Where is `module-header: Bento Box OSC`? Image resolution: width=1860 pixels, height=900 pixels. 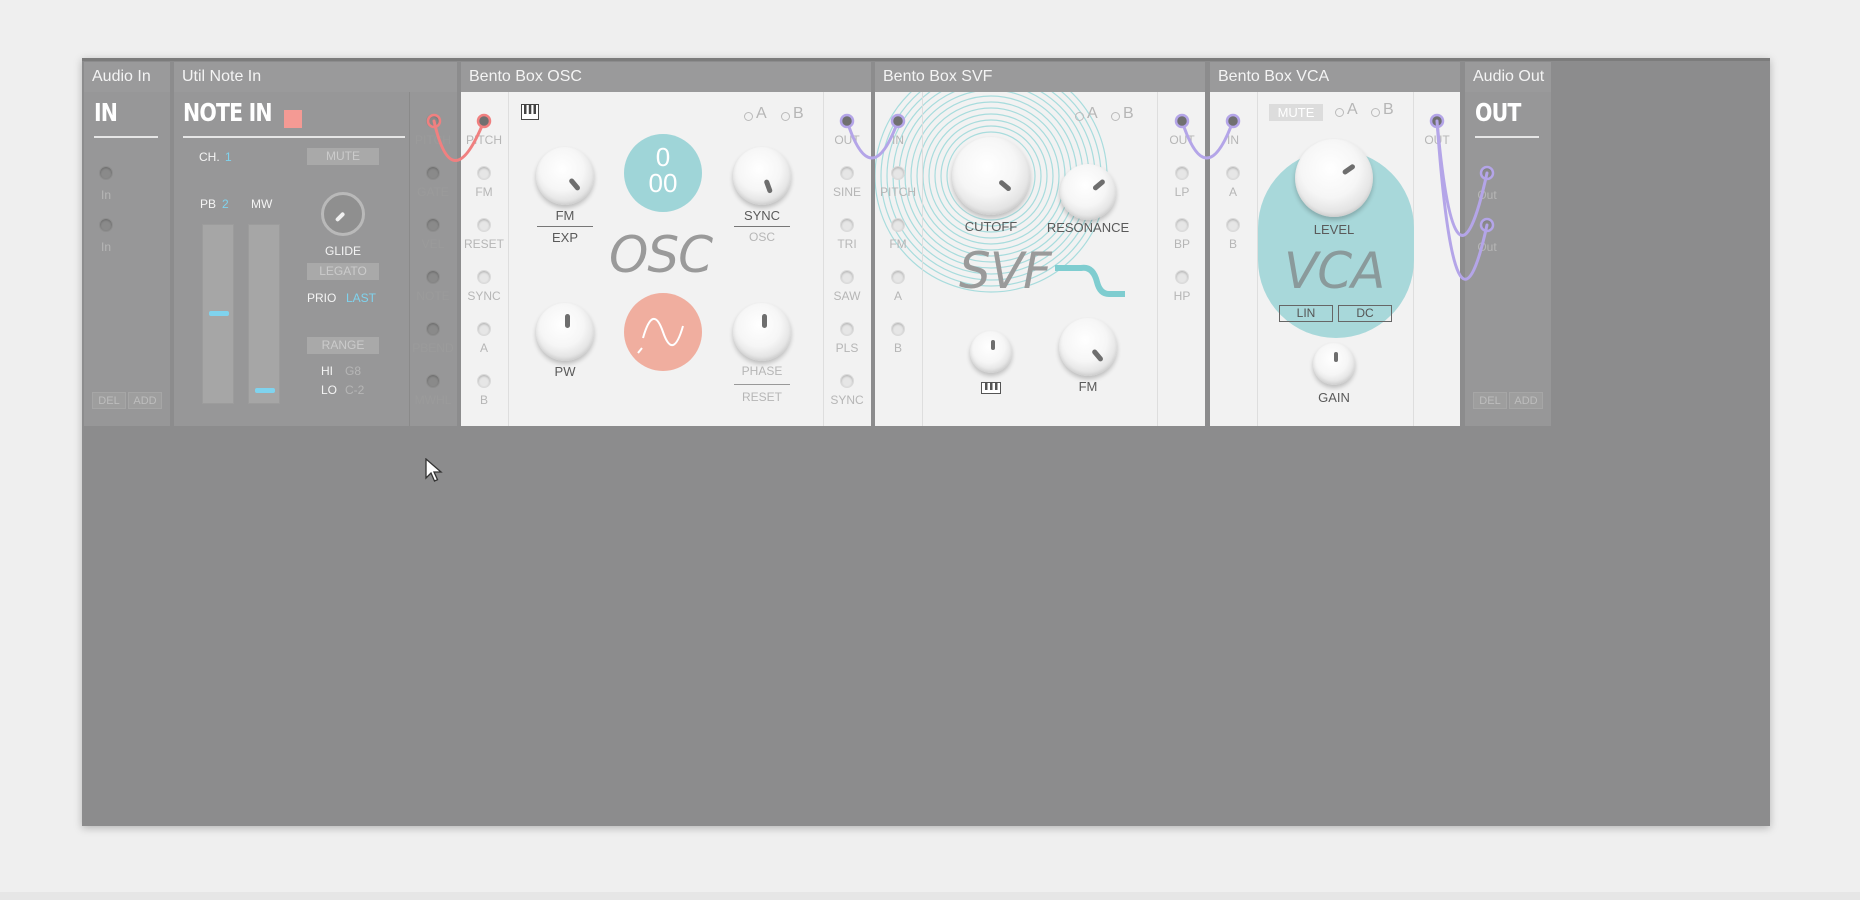 module-header: Bento Box OSC is located at coordinates (666, 77).